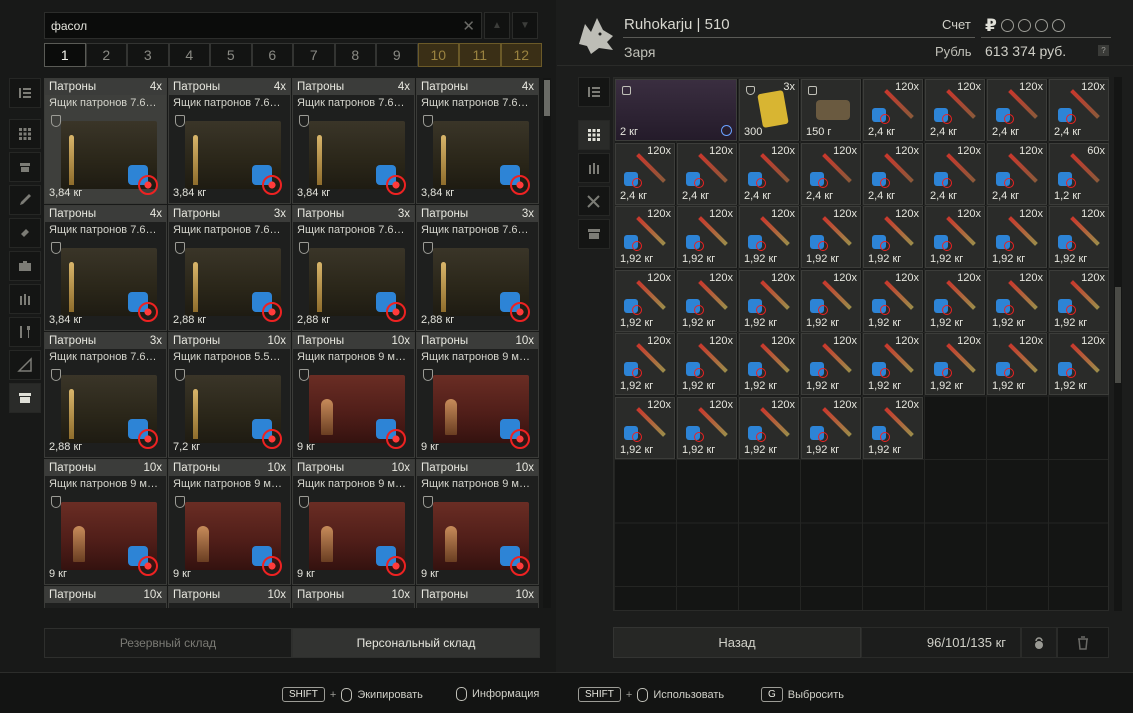  Describe the element at coordinates (25, 233) in the screenshot. I see `grenade-icon` at that location.